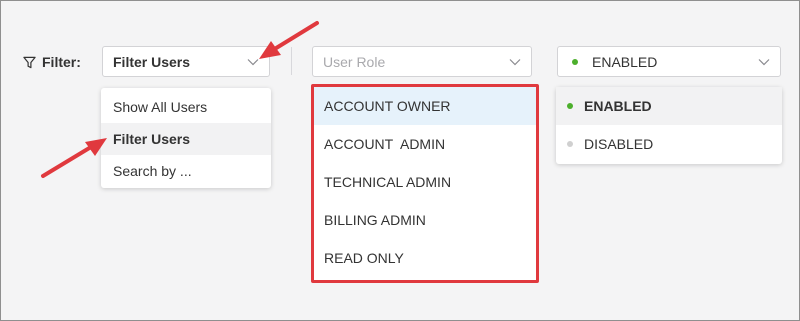 The image size is (800, 321). What do you see at coordinates (618, 106) in the screenshot?
I see `status-option-label: ENABLED` at bounding box center [618, 106].